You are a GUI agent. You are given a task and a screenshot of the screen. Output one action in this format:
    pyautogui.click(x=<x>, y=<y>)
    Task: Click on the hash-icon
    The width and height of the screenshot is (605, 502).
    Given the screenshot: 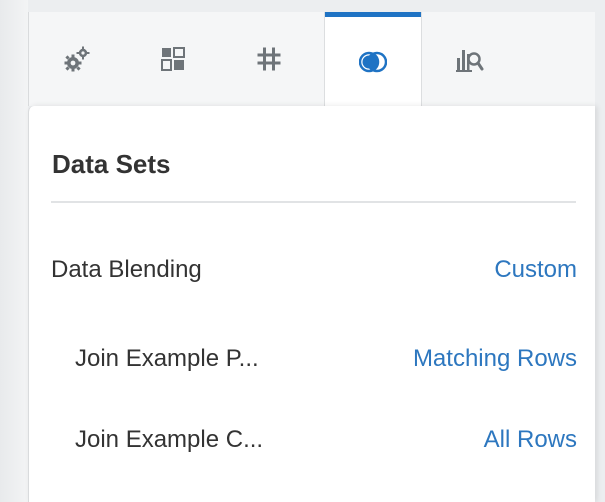 What is the action you would take?
    pyautogui.click(x=269, y=59)
    